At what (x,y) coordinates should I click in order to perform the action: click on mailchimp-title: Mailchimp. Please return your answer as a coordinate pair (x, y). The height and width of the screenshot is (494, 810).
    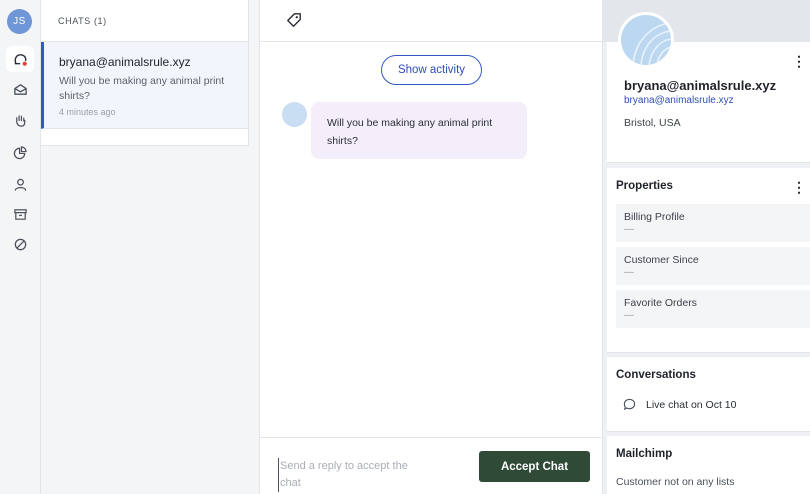
    Looking at the image, I should click on (644, 454).